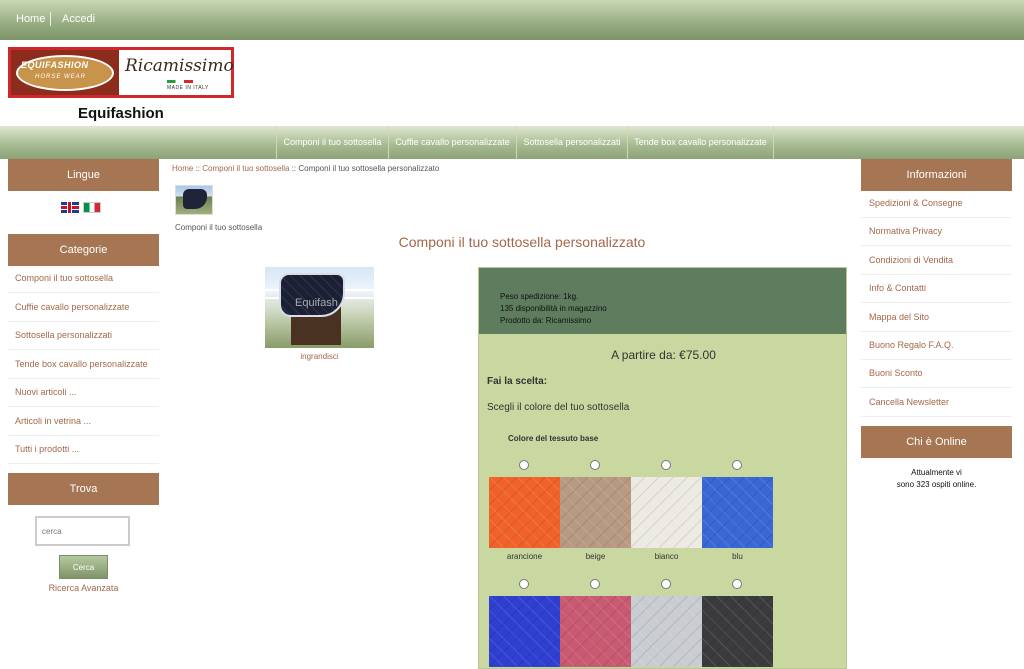 This screenshot has height=669, width=1024. What do you see at coordinates (92, 207) in the screenshot?
I see `italian-flag-icon` at bounding box center [92, 207].